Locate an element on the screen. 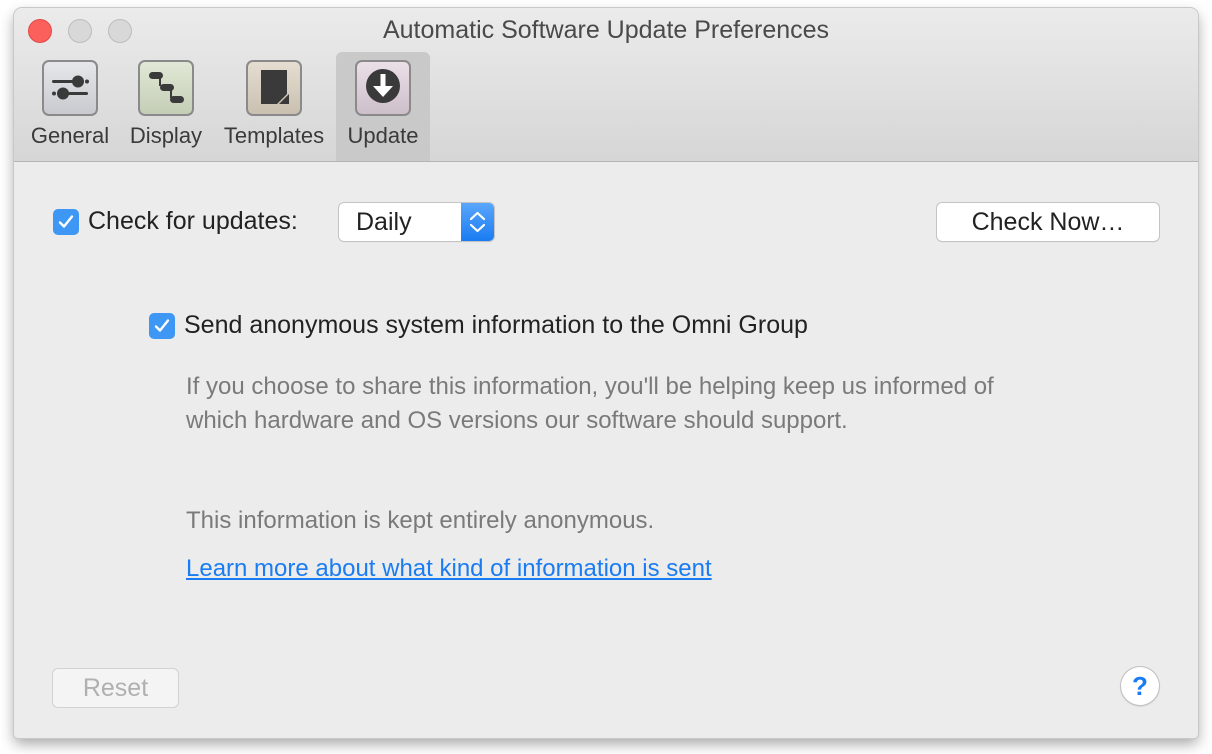 The image size is (1212, 754). outline-hierarchy-icon is located at coordinates (166, 88).